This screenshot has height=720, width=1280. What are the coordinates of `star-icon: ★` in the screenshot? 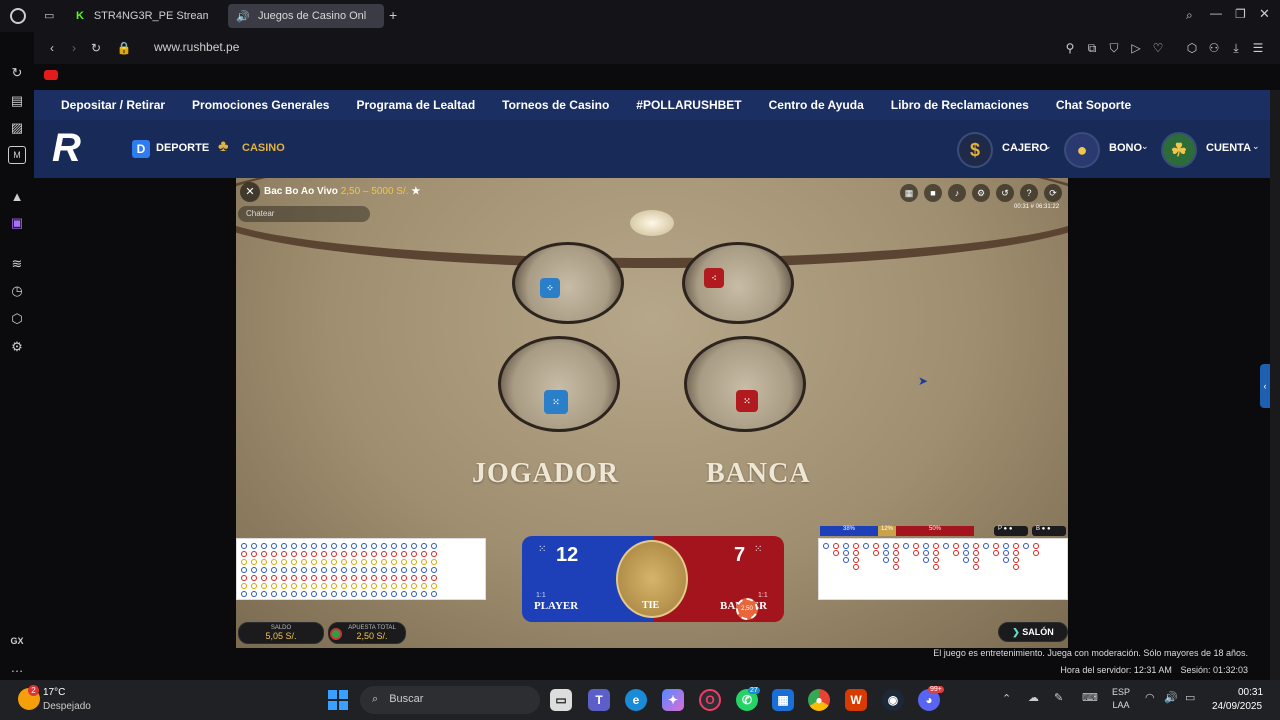 It's located at (415, 191).